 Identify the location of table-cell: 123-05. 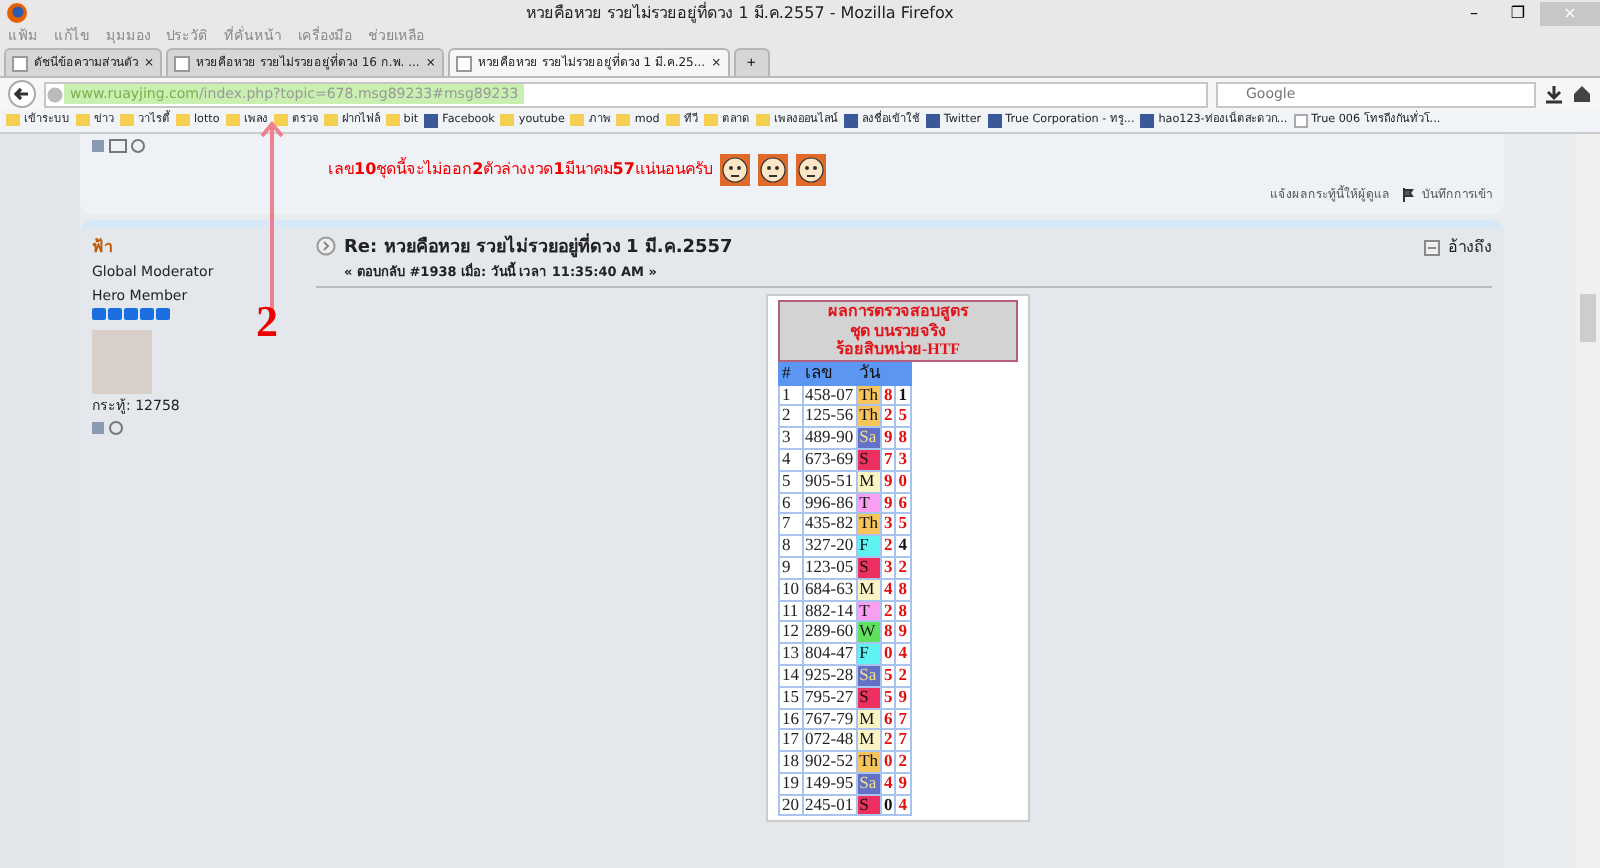
(829, 567).